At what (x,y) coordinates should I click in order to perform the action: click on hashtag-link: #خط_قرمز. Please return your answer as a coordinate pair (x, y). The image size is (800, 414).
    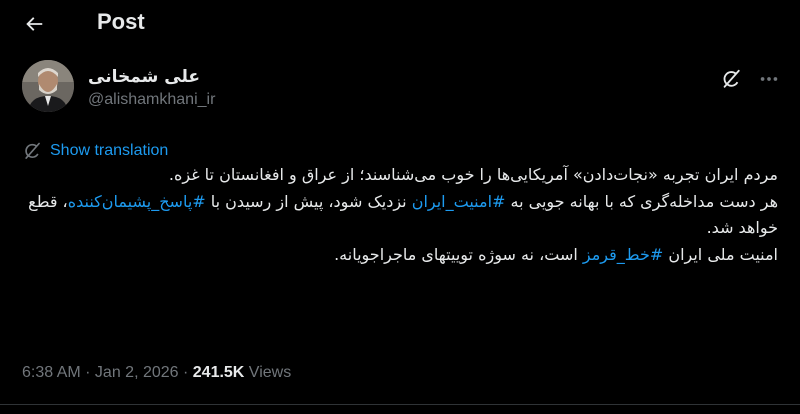
    Looking at the image, I should click on (623, 254).